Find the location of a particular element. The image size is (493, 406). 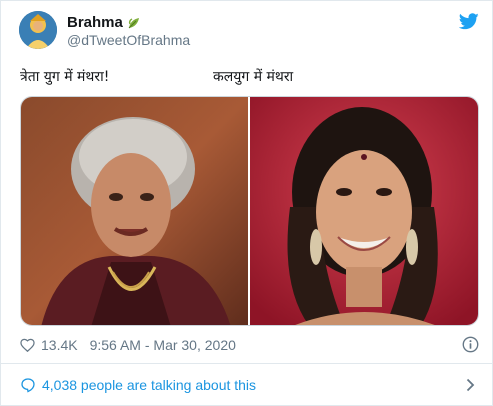

talking-link: 4,038 people are talking about this is located at coordinates (249, 385).